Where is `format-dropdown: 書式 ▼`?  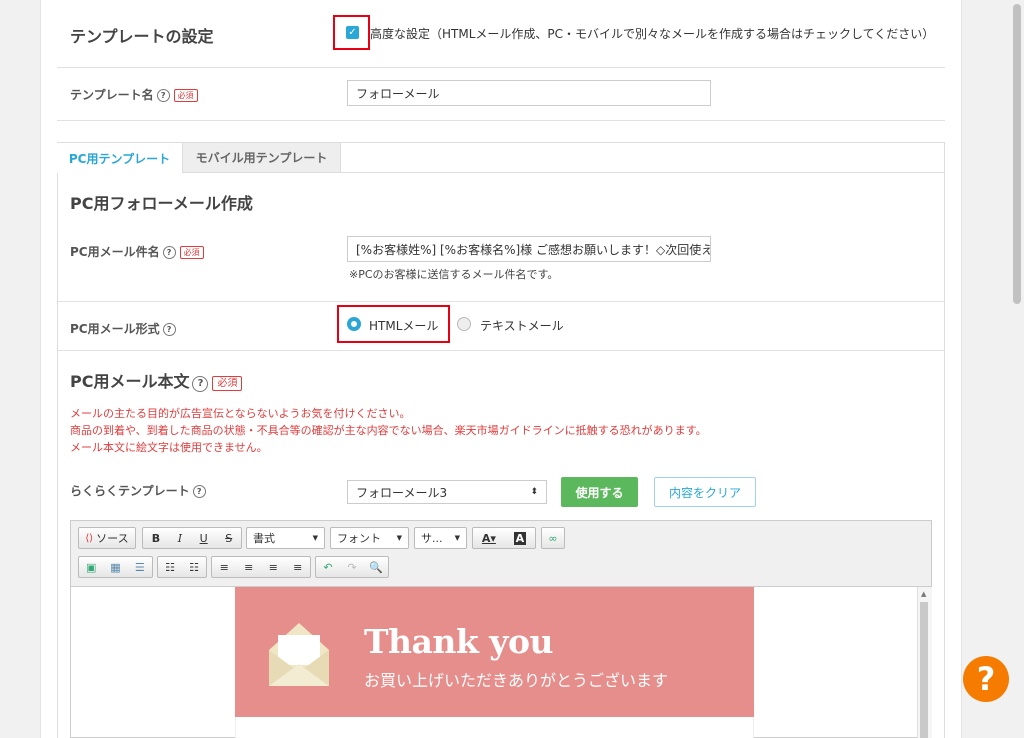 format-dropdown: 書式 ▼ is located at coordinates (285, 538).